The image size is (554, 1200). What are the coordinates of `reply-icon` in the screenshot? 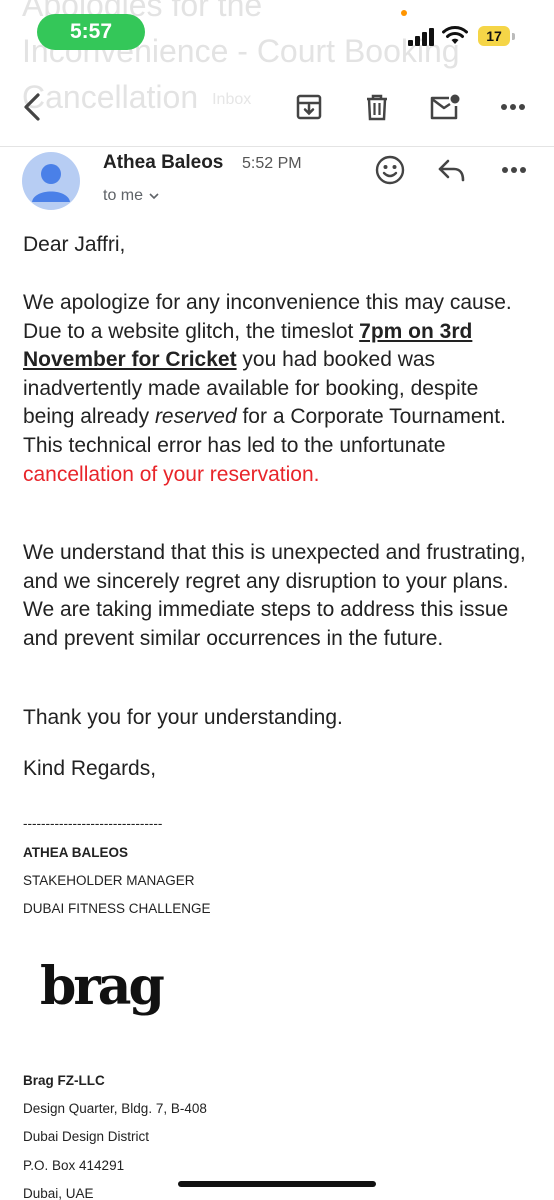 It's located at (451, 170).